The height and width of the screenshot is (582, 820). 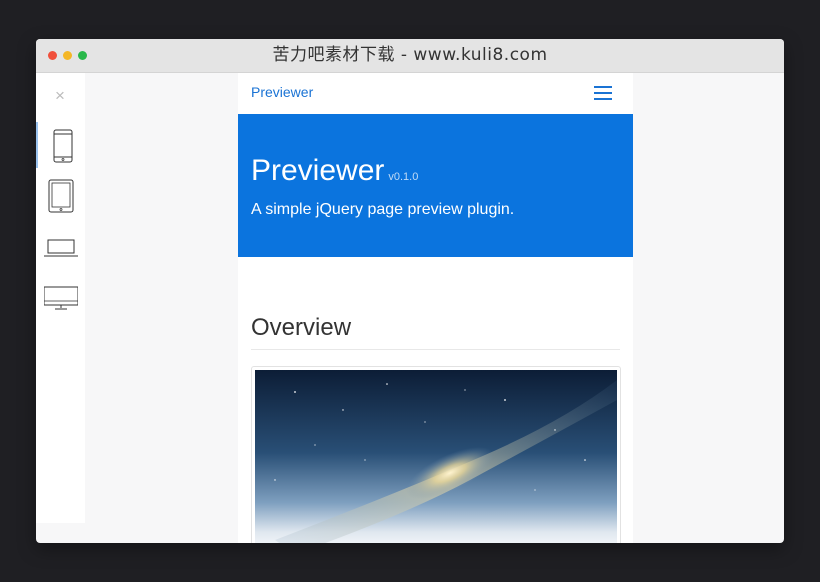 I want to click on smartphone-icon, so click(x=63, y=146).